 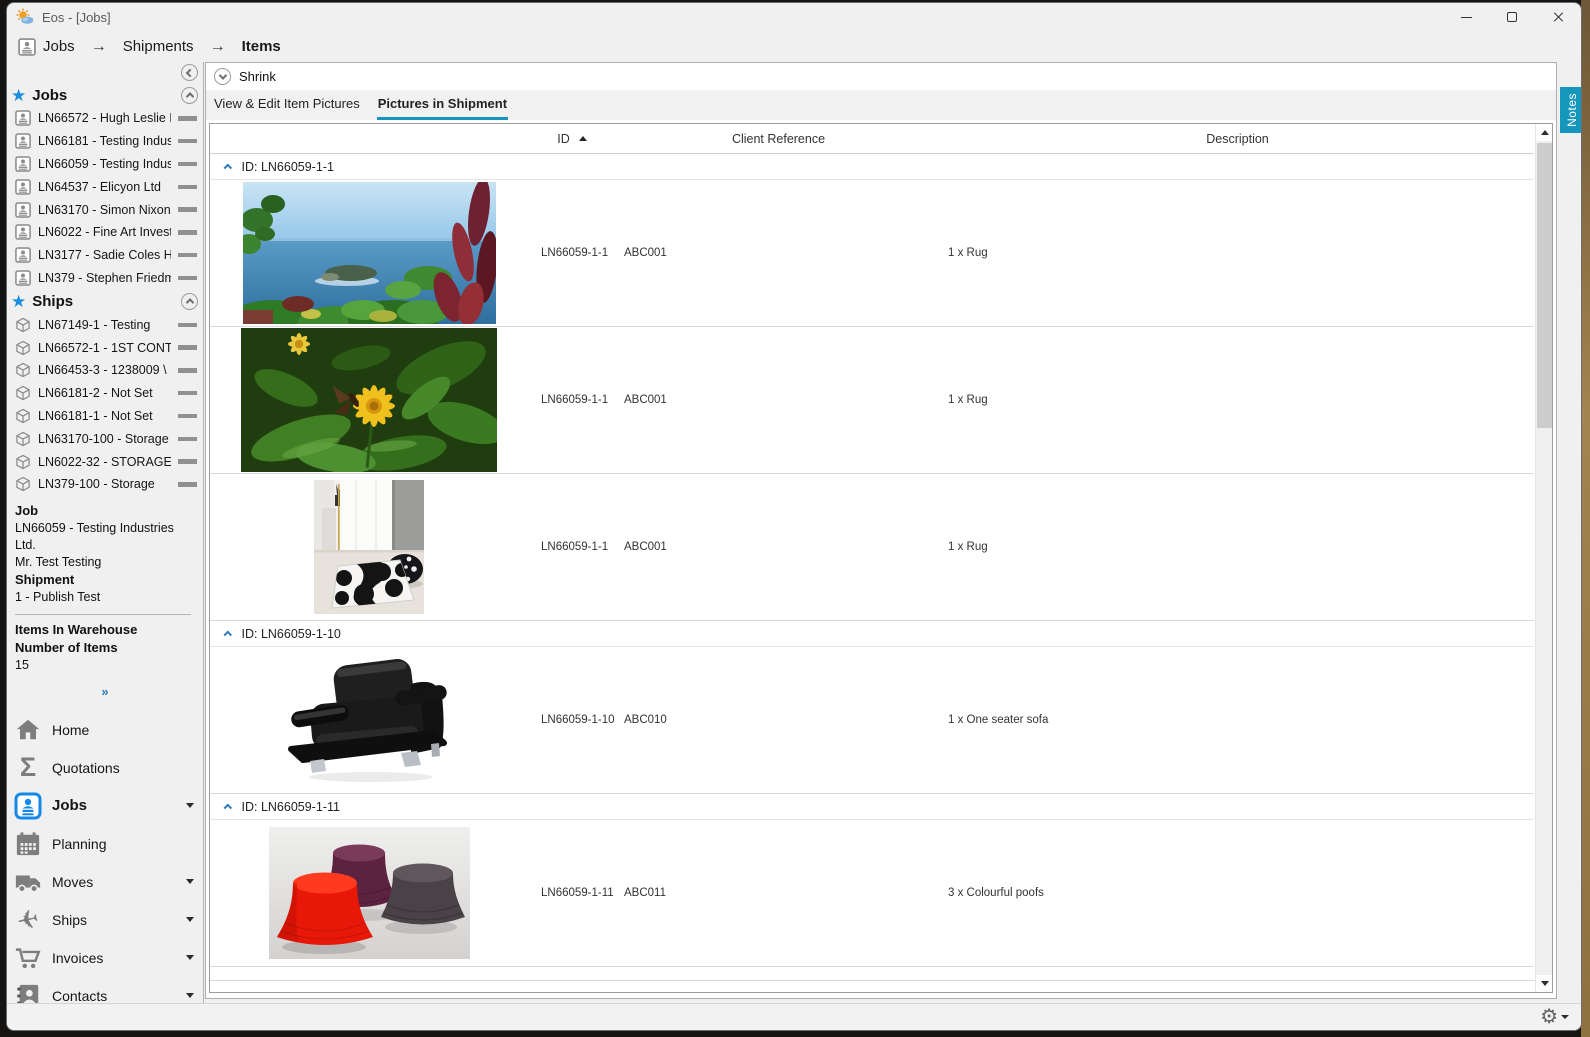 What do you see at coordinates (968, 253) in the screenshot?
I see `cell-description: 1 x Rug` at bounding box center [968, 253].